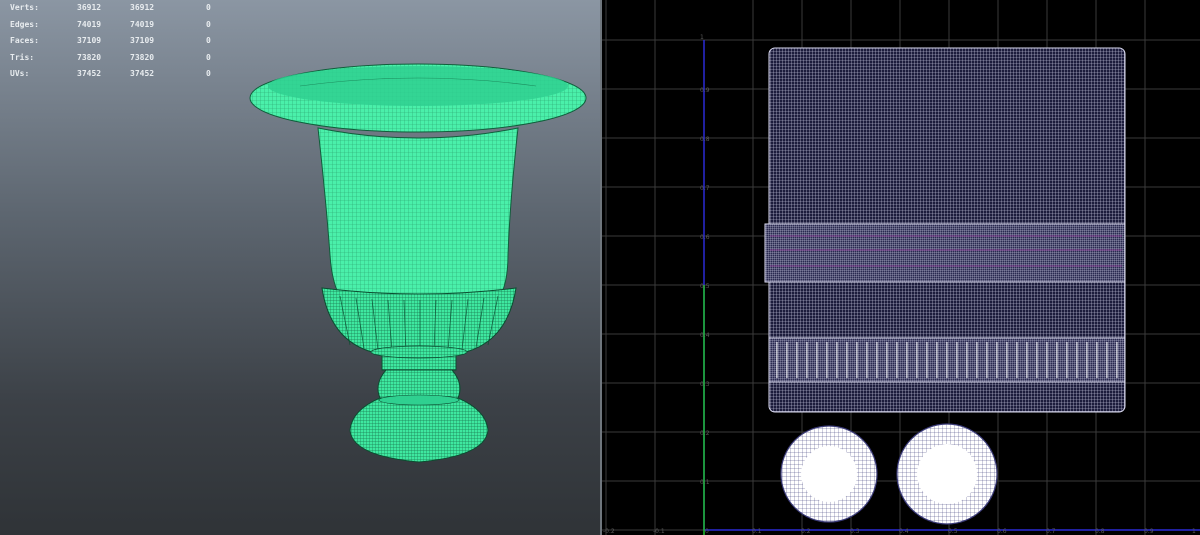 The height and width of the screenshot is (535, 1200). I want to click on u-tick-label: 0.7, so click(1051, 531).